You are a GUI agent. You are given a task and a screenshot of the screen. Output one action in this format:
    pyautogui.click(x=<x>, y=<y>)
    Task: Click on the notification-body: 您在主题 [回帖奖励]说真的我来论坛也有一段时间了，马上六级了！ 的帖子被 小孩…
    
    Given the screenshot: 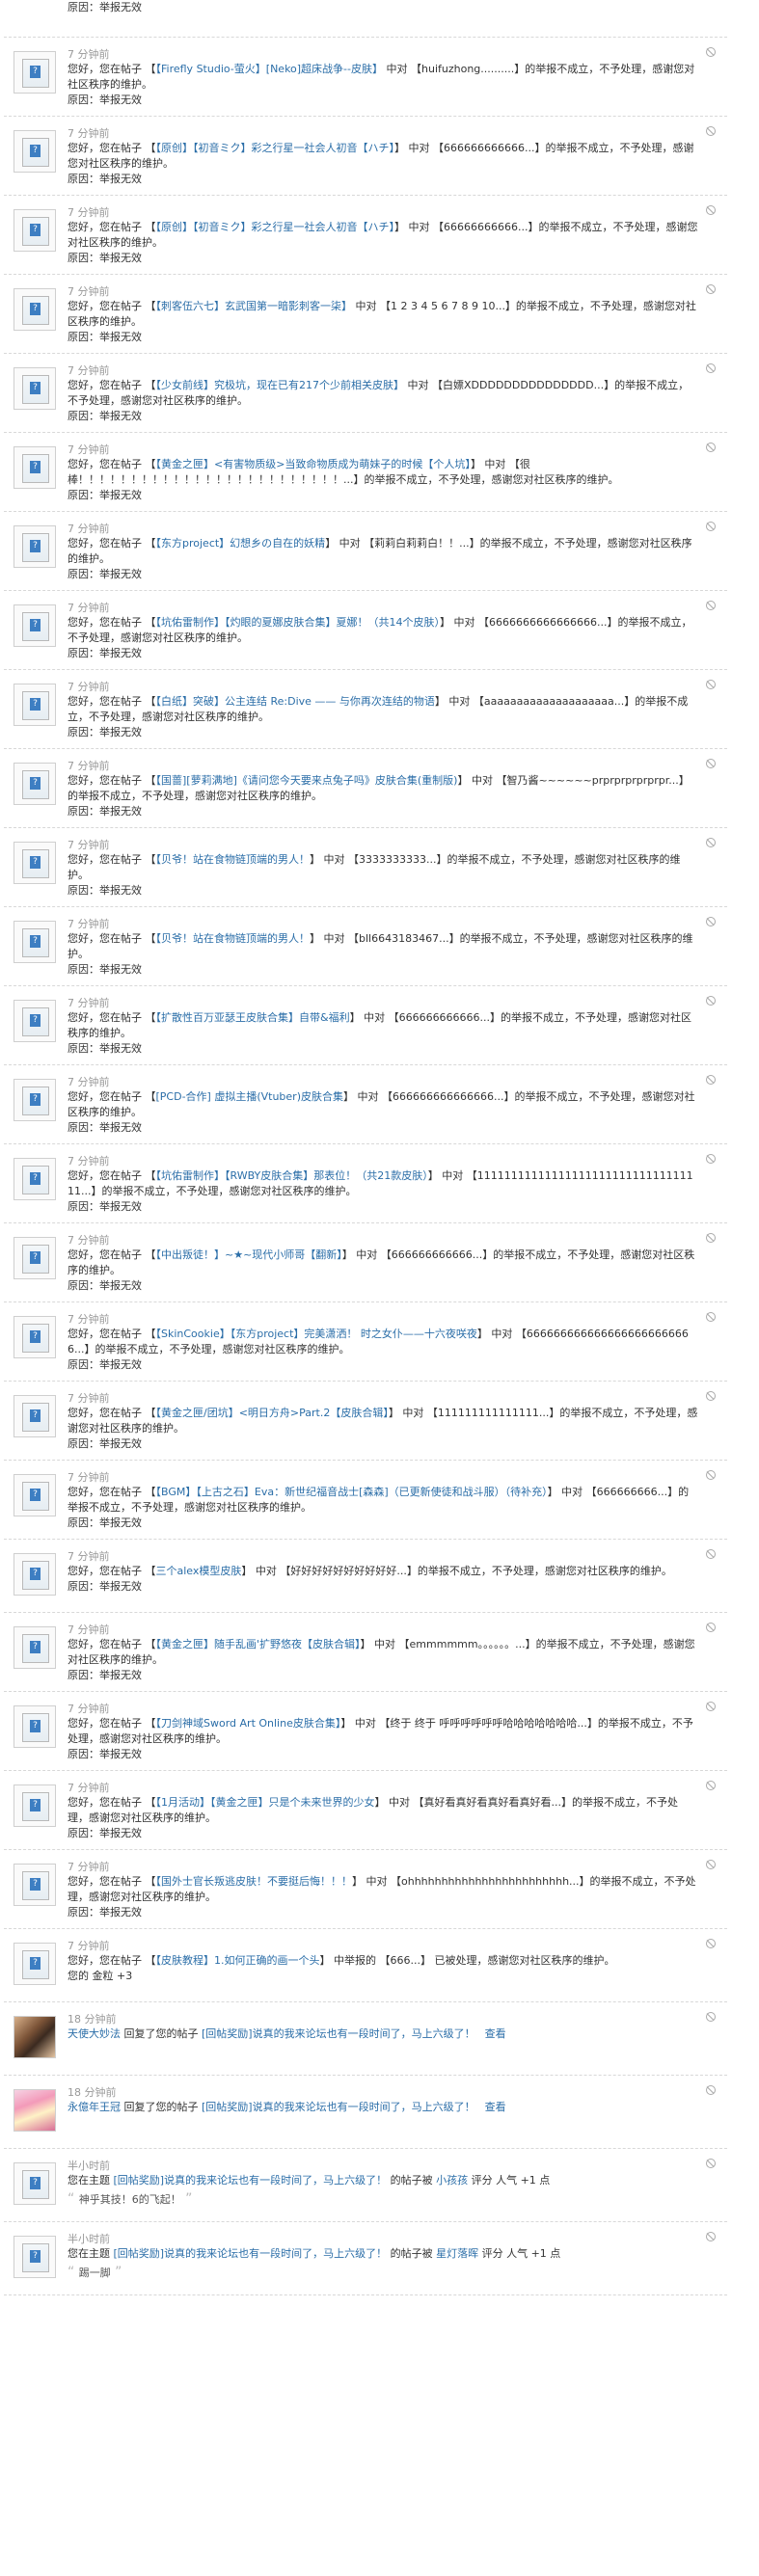 What is the action you would take?
    pyautogui.click(x=383, y=2180)
    